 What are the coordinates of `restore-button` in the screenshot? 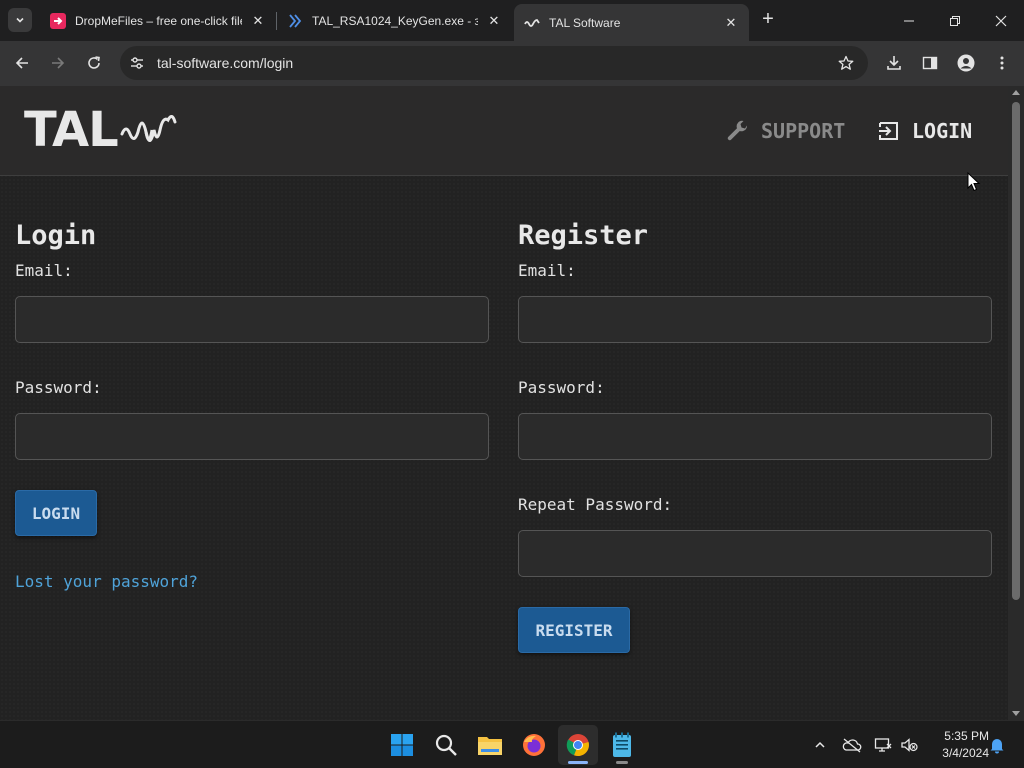 It's located at (955, 20).